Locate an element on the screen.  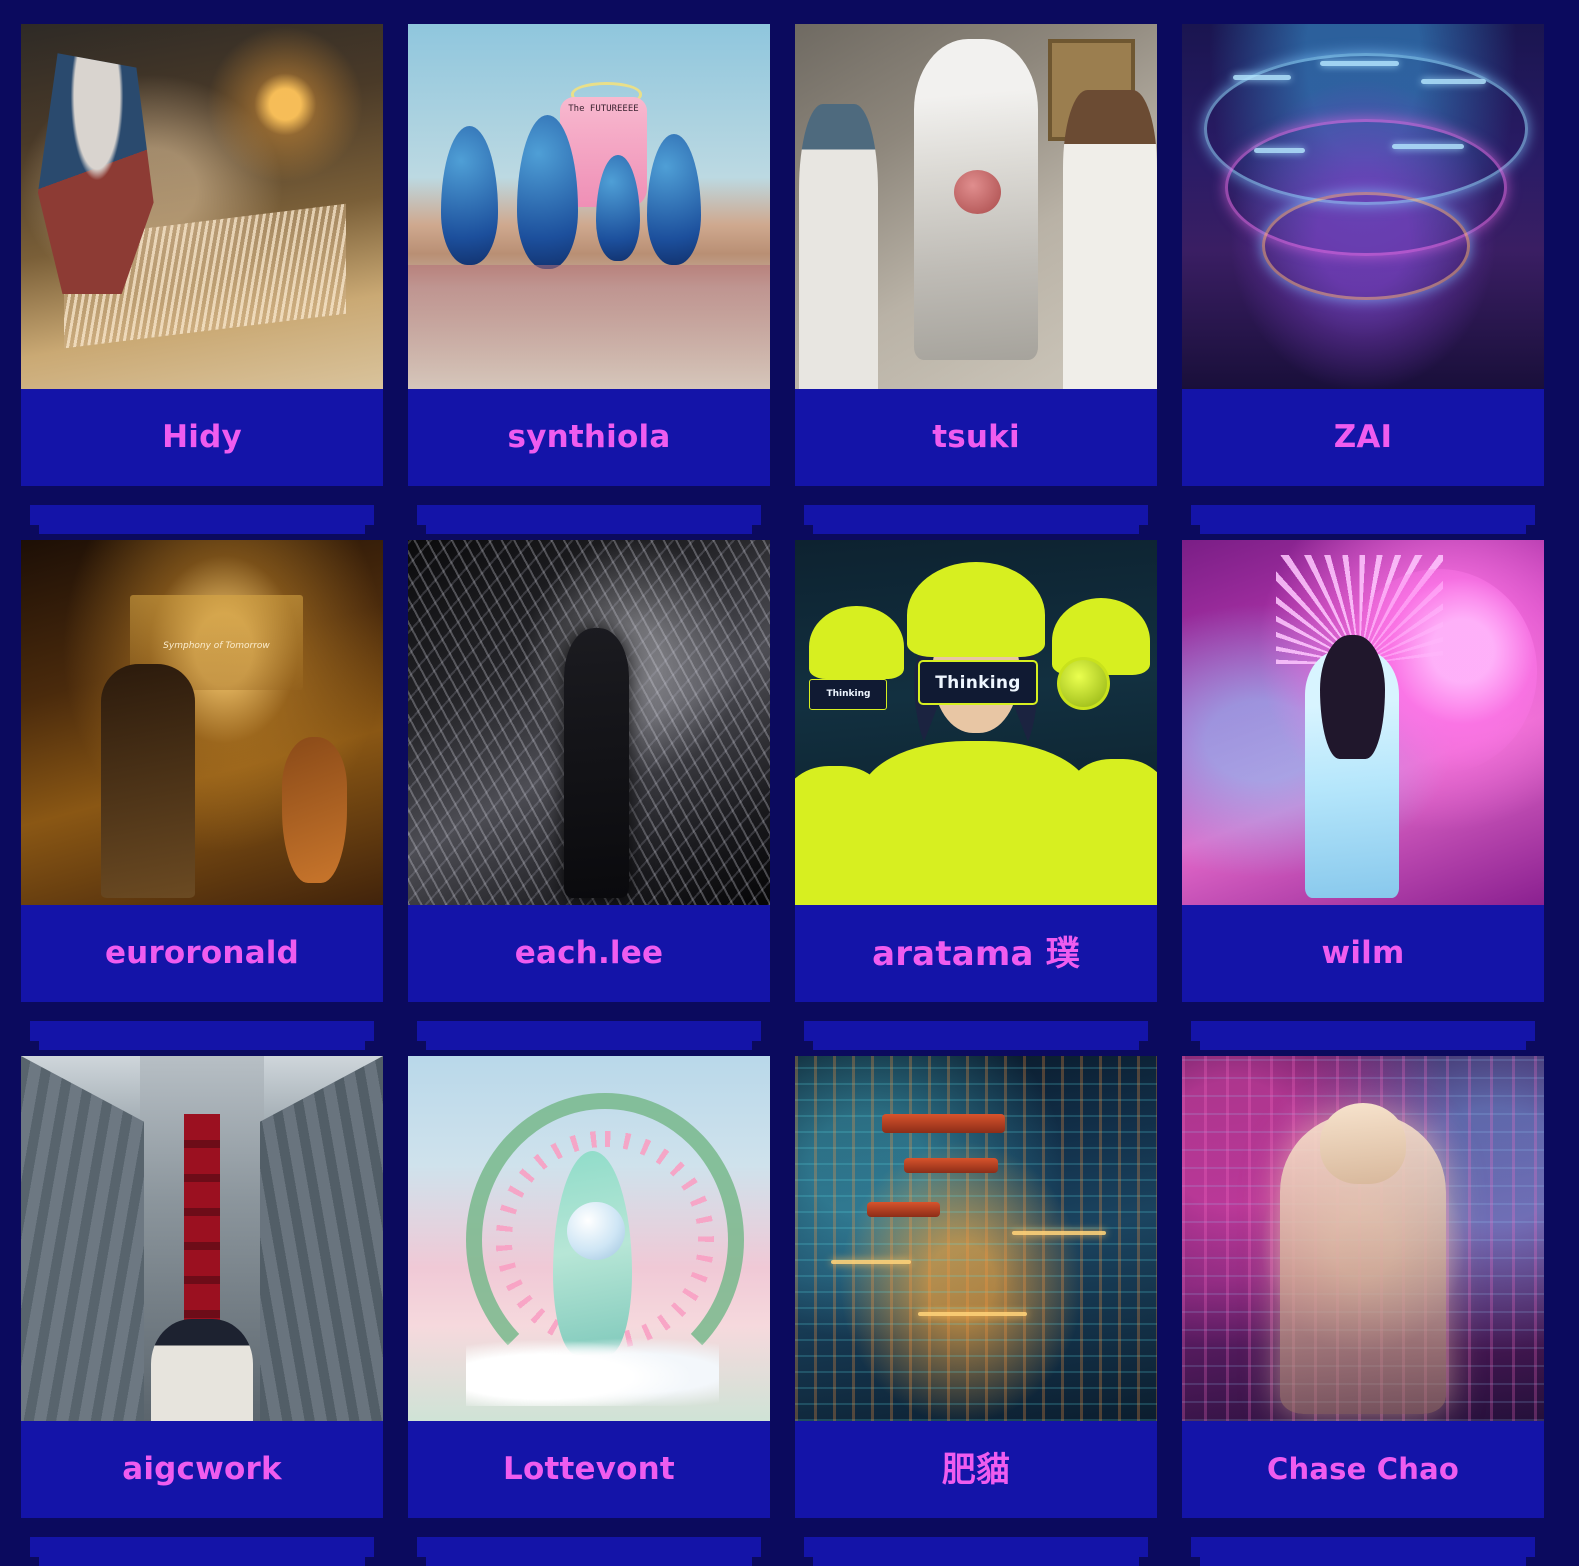
artwork-image-brutalist-corridor-worms-eye is located at coordinates (202, 1238).